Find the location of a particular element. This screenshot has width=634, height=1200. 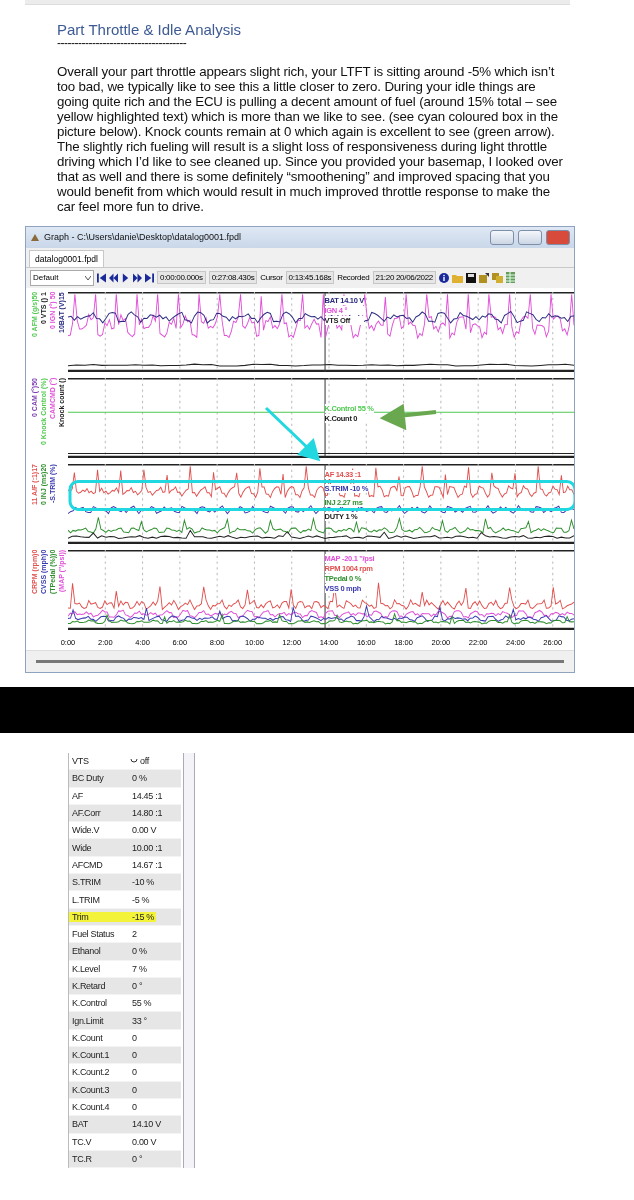

parameter-name: K.Count.4 is located at coordinates (91, 1107).